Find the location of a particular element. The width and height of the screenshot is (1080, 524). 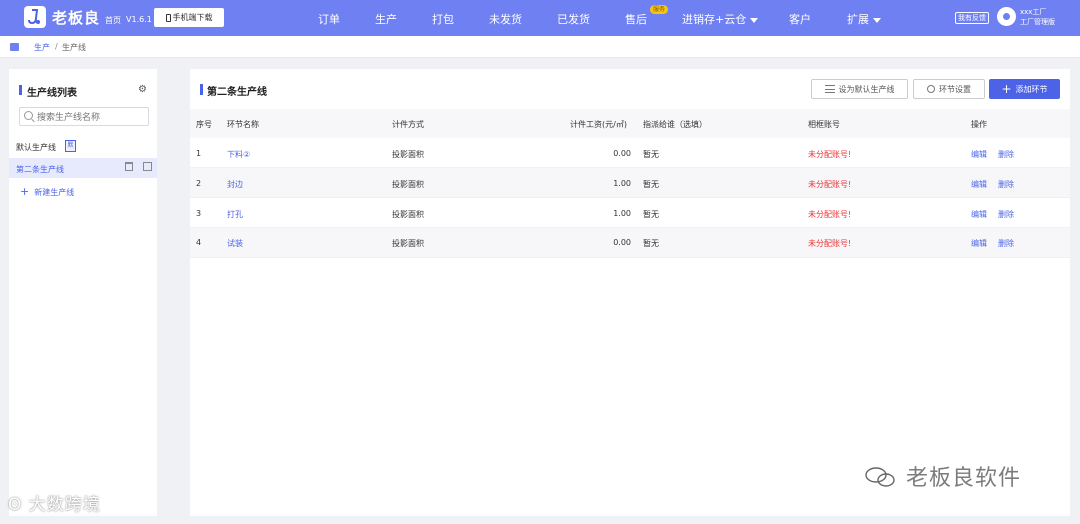

nav-inventory-dropdown: 进销存+云仓 is located at coordinates (720, 19).